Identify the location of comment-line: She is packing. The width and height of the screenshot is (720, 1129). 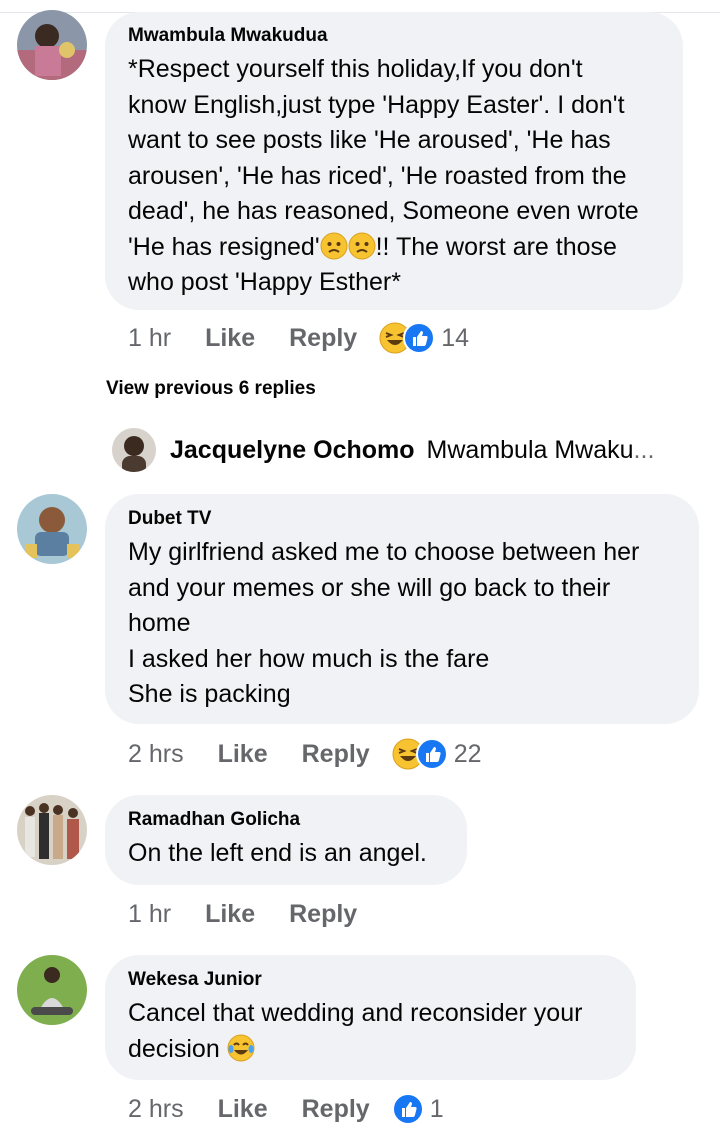
(209, 694).